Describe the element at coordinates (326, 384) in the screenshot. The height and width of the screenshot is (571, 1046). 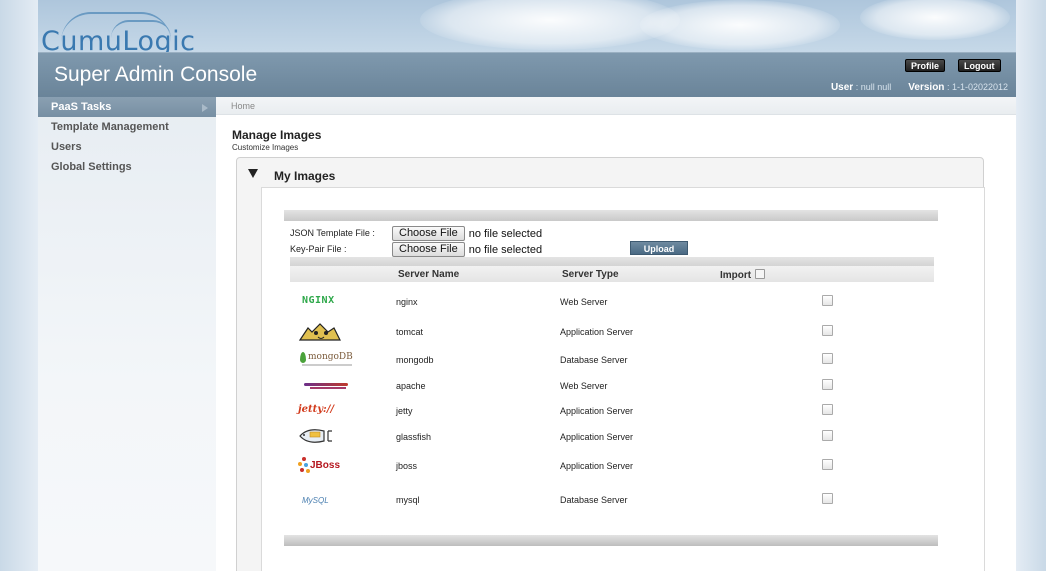
I see `apache-feather-icon` at that location.